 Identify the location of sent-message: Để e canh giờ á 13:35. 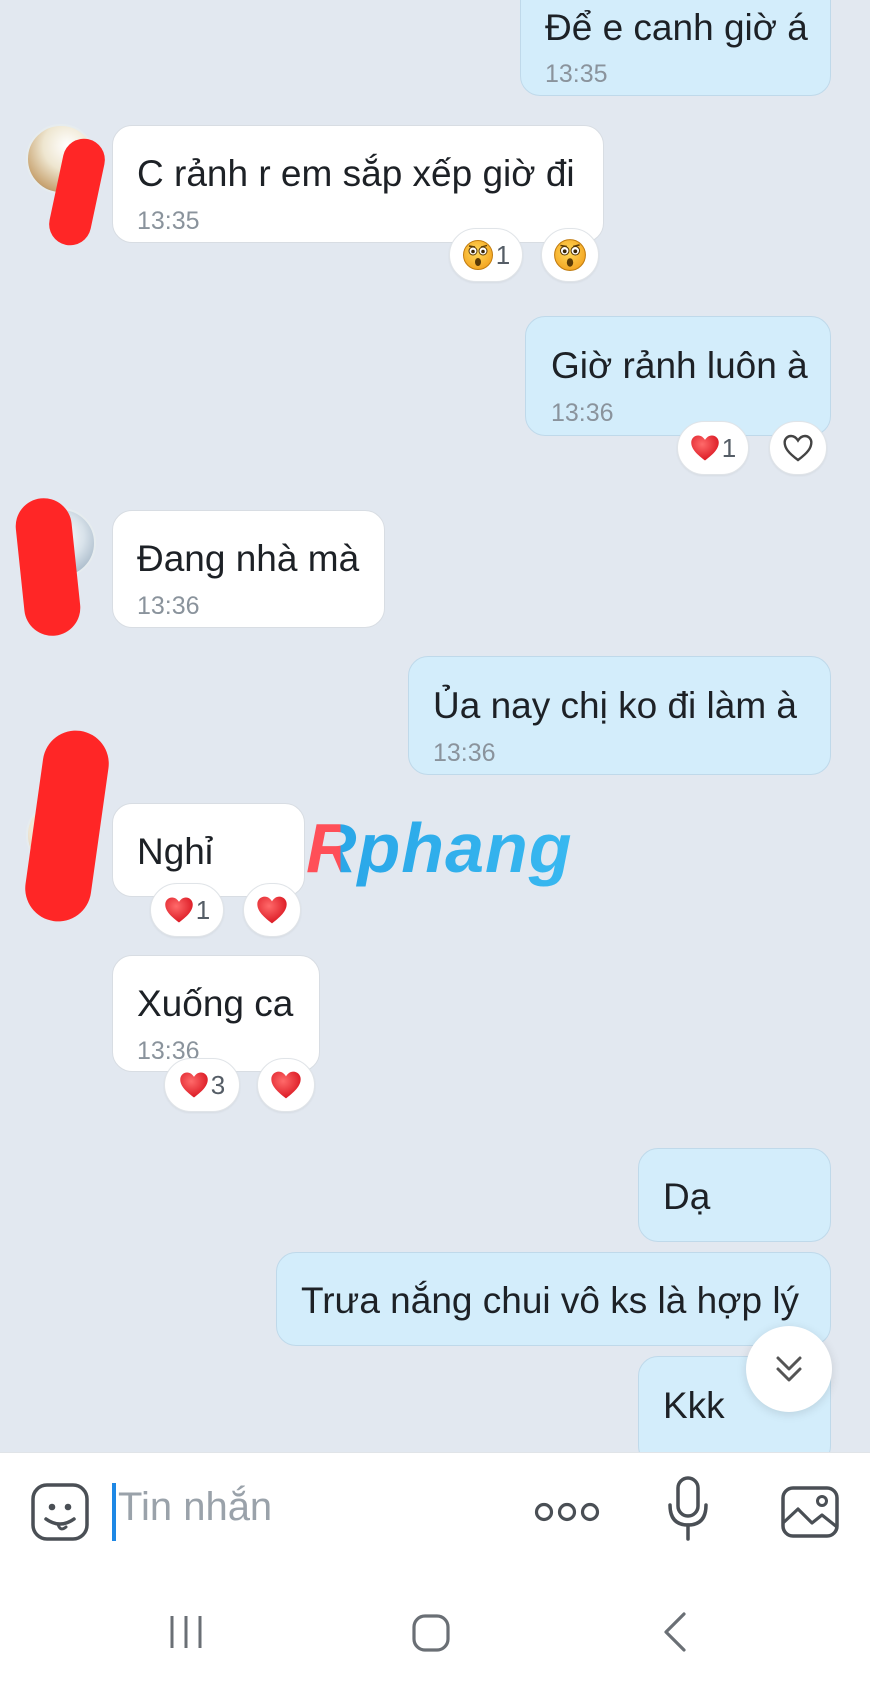
(675, 48).